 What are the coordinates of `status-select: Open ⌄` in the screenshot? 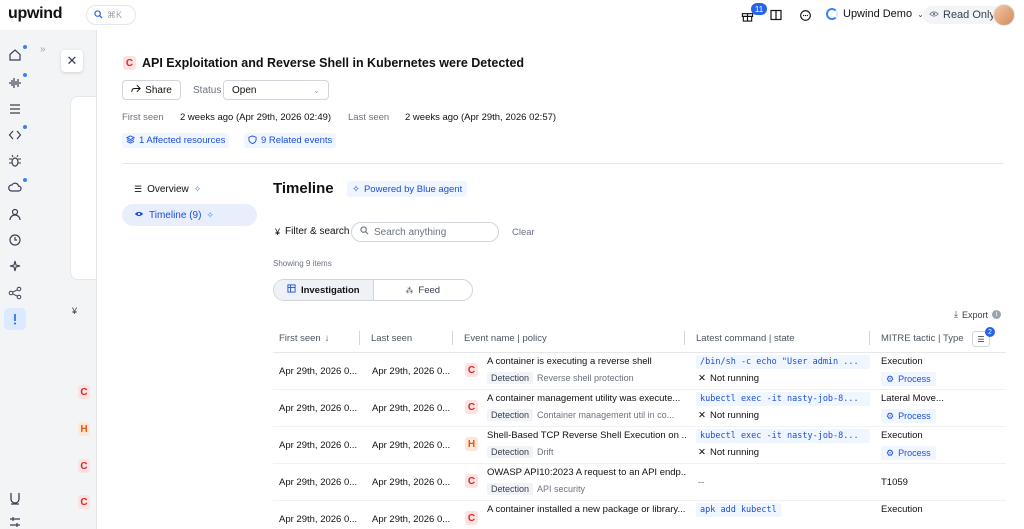 It's located at (276, 90).